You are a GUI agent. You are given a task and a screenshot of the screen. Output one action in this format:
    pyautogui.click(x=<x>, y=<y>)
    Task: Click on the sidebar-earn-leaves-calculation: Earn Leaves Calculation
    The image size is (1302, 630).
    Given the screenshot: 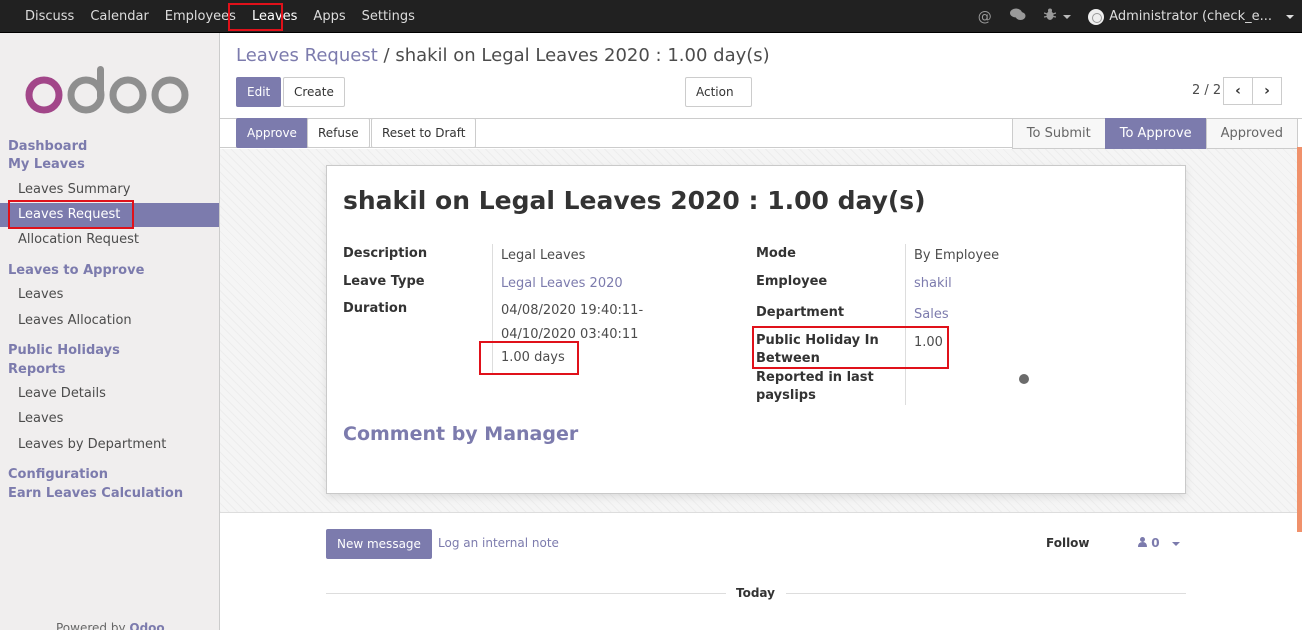 What is the action you would take?
    pyautogui.click(x=95, y=493)
    